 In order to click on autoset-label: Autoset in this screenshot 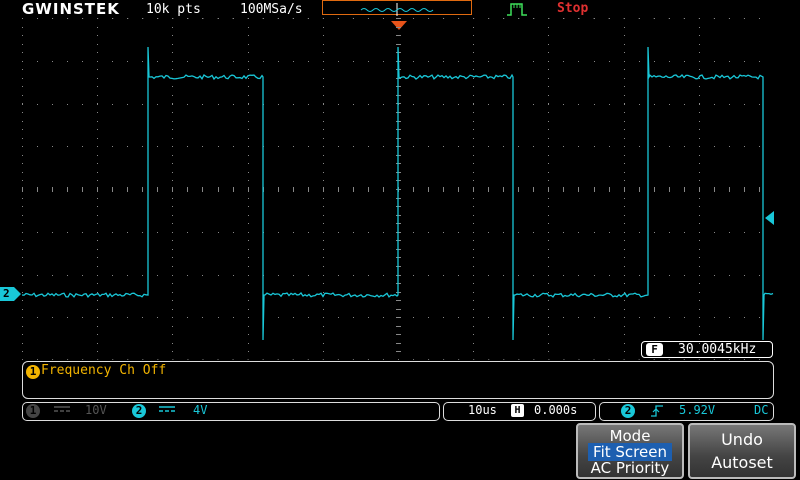, I will do `click(742, 462)`.